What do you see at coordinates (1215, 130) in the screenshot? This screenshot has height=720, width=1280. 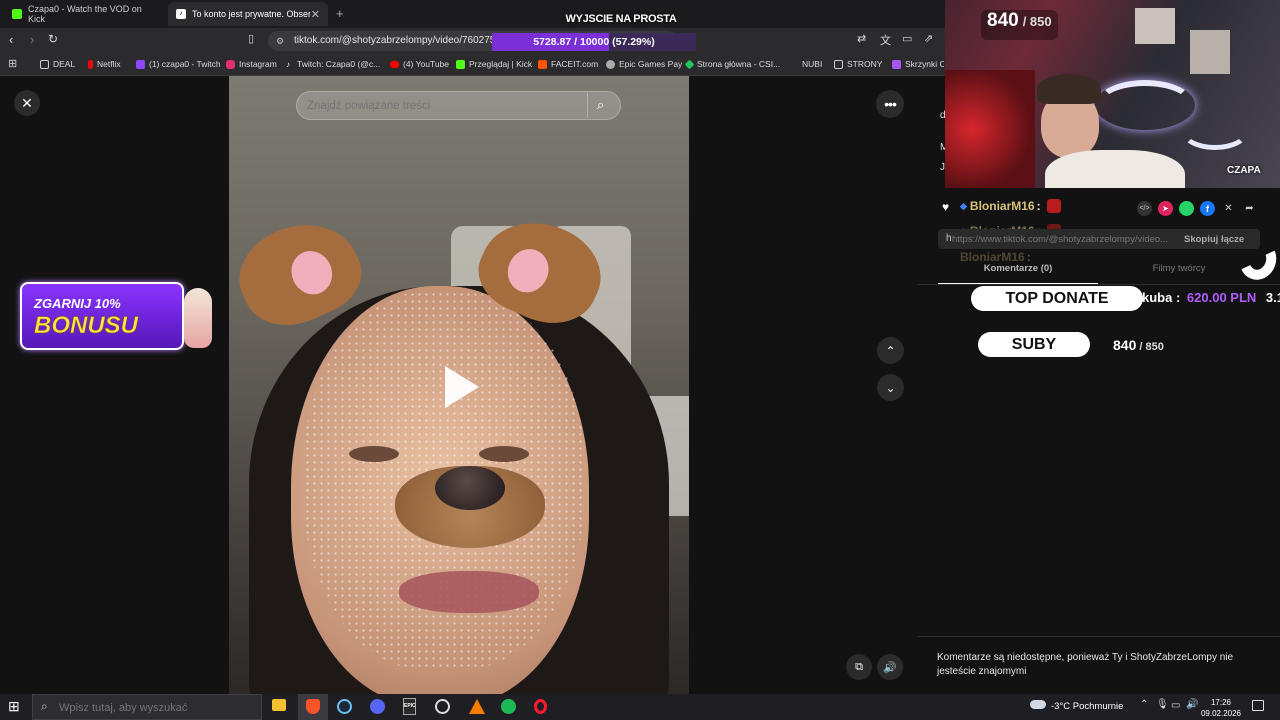 I see `neon-light` at bounding box center [1215, 130].